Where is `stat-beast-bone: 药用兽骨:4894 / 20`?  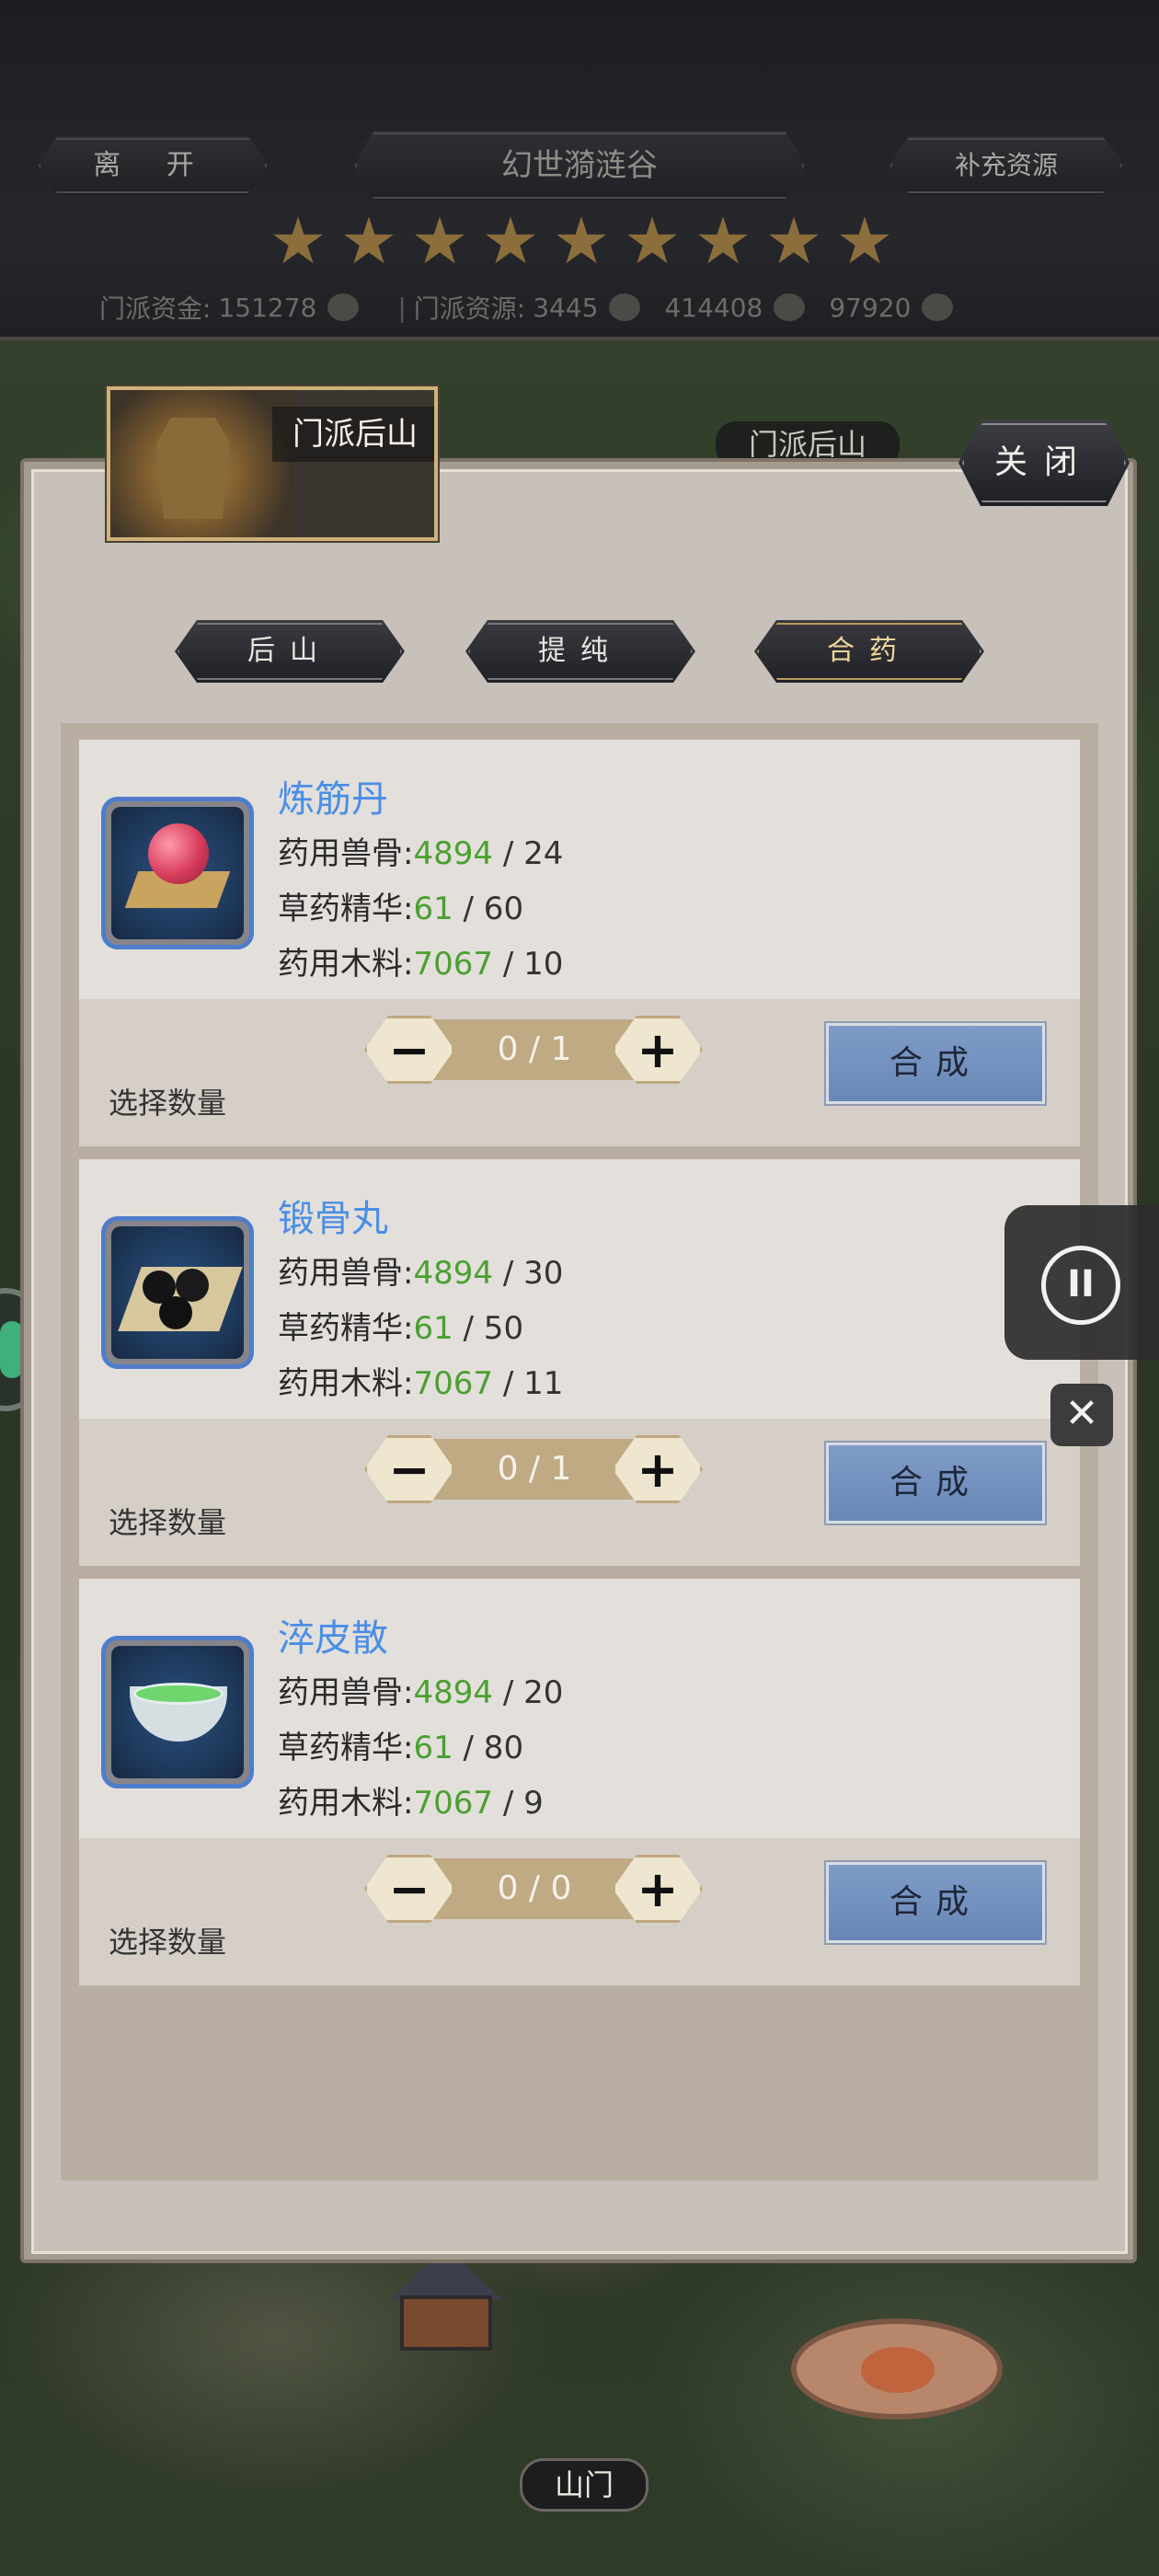 stat-beast-bone: 药用兽骨:4894 / 20 is located at coordinates (421, 1692).